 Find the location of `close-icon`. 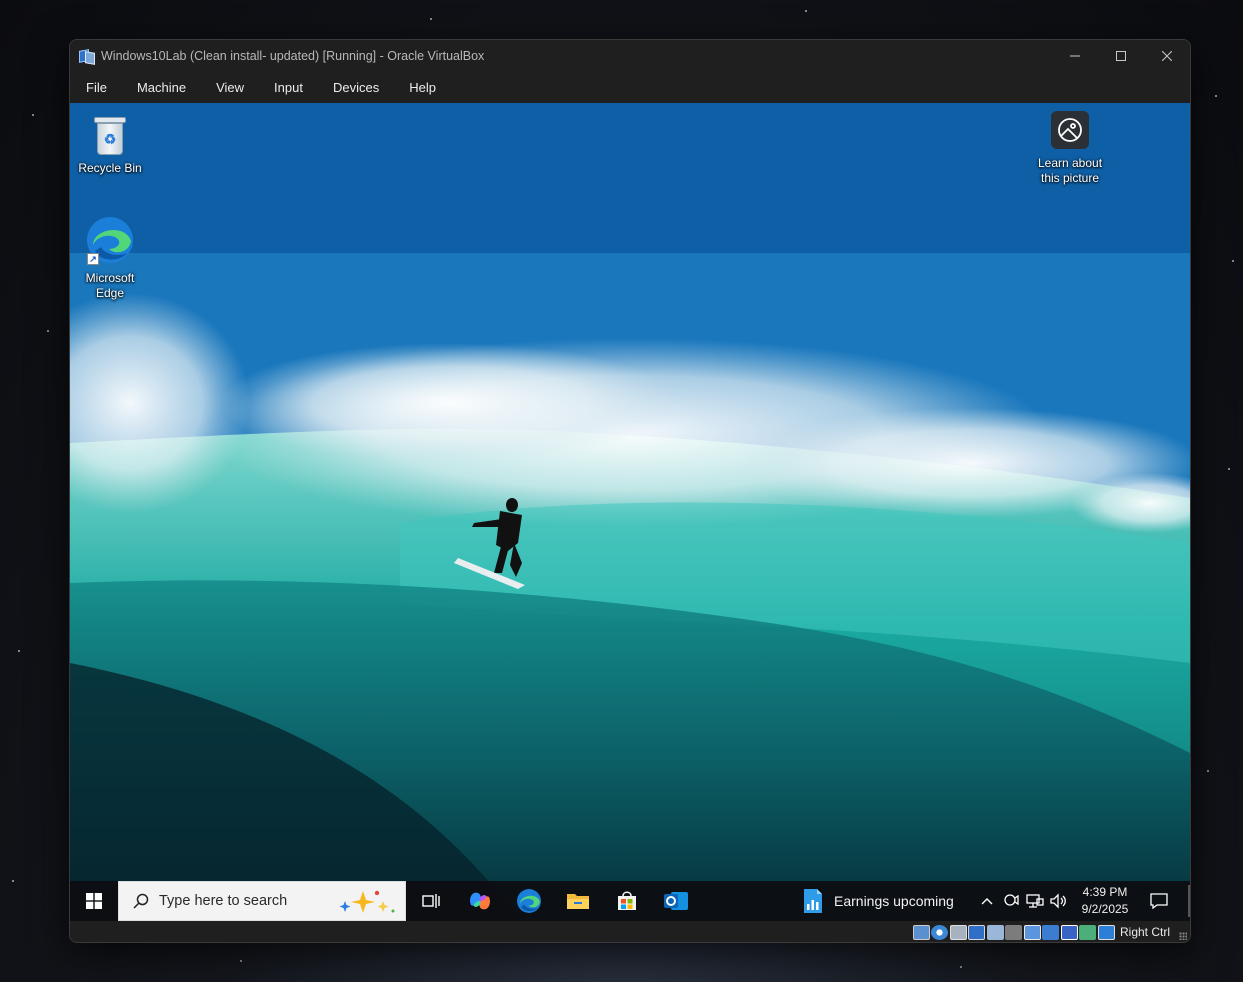

close-icon is located at coordinates (1167, 56).